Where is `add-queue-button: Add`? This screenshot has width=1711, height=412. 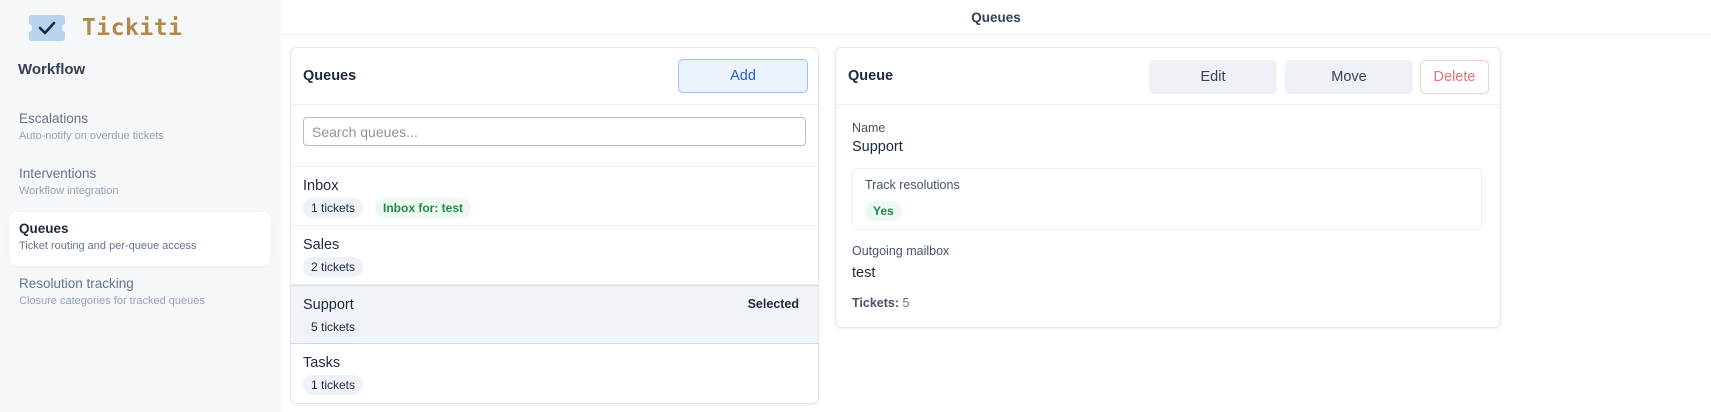 add-queue-button: Add is located at coordinates (743, 76).